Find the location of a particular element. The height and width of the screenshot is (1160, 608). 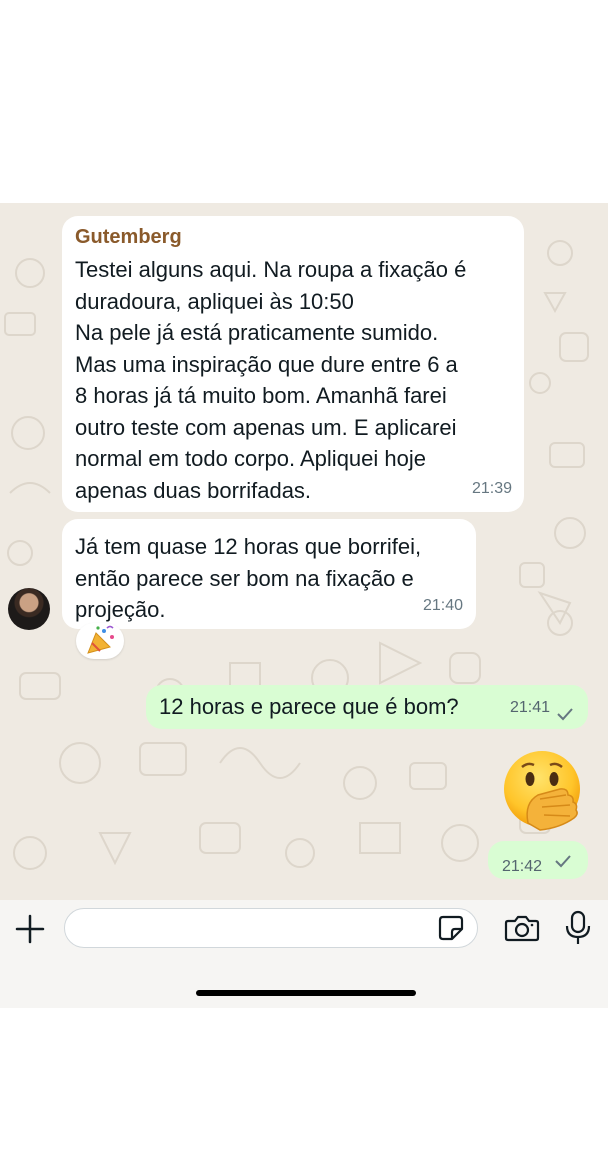

message-time: 21:41 is located at coordinates (529, 707).